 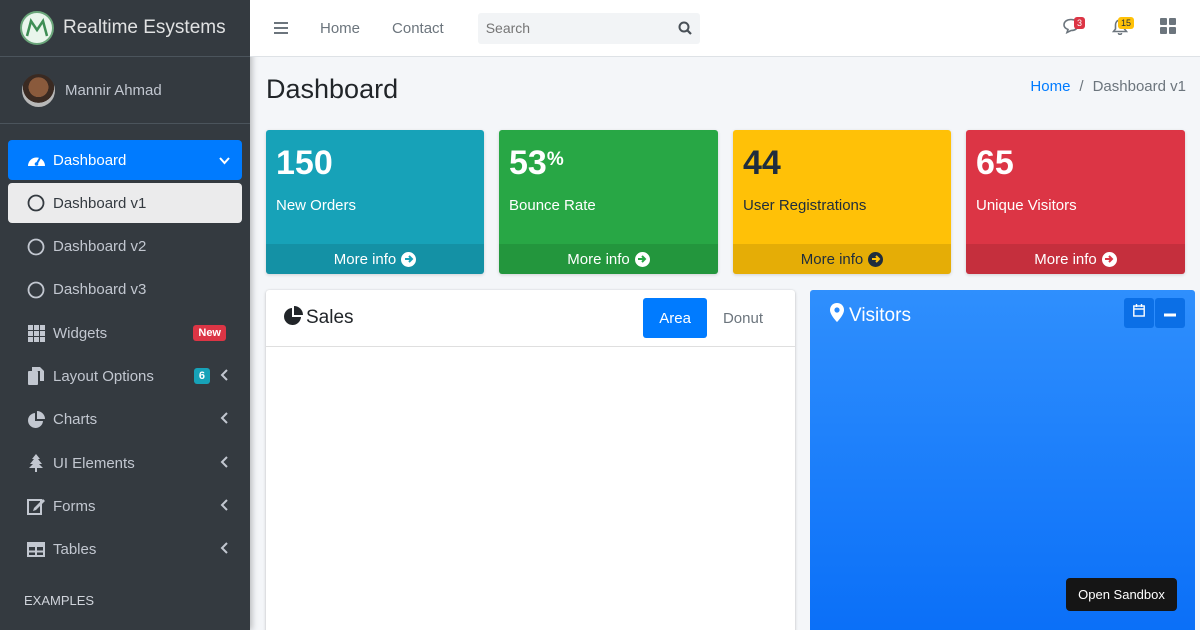 What do you see at coordinates (75, 550) in the screenshot?
I see `sidebar-item-label: Tables` at bounding box center [75, 550].